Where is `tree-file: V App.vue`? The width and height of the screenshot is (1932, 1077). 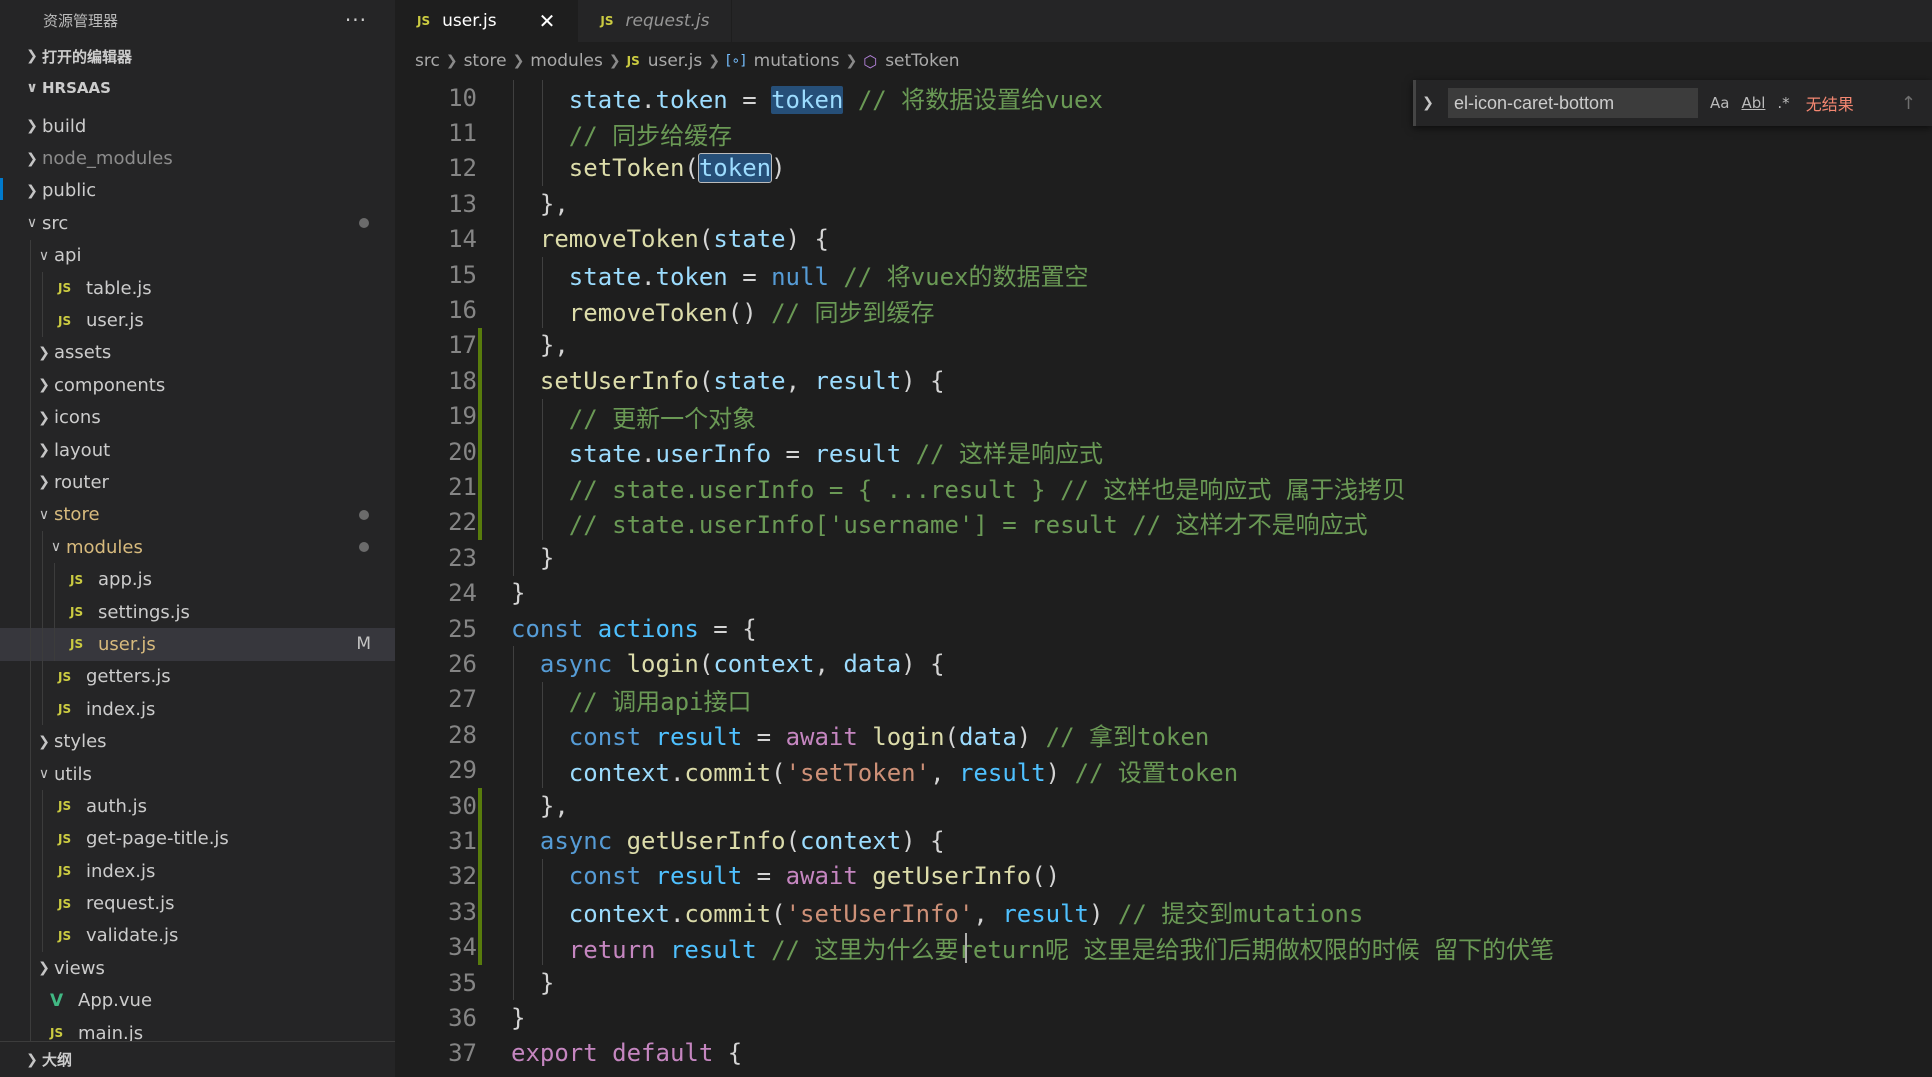
tree-file: V App.vue is located at coordinates (197, 1000).